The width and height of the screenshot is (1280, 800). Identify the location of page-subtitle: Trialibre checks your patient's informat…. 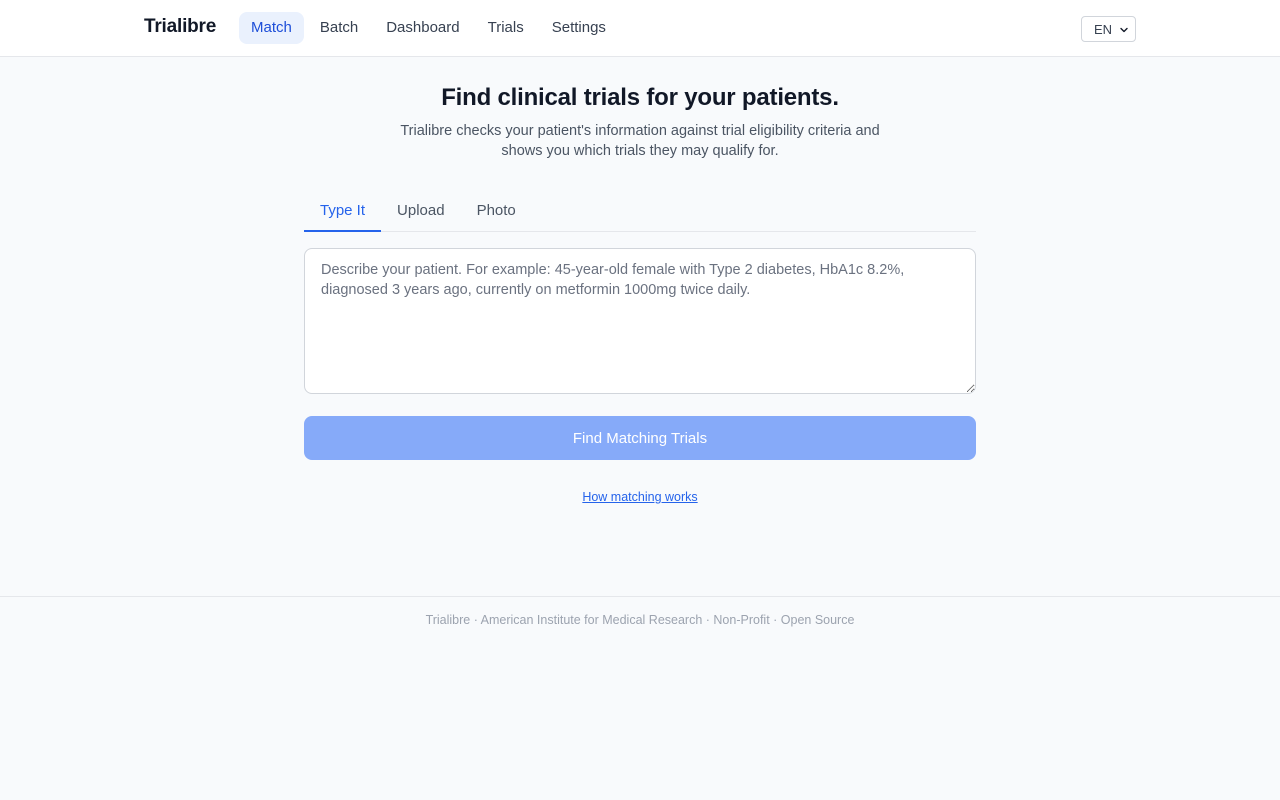
(640, 141).